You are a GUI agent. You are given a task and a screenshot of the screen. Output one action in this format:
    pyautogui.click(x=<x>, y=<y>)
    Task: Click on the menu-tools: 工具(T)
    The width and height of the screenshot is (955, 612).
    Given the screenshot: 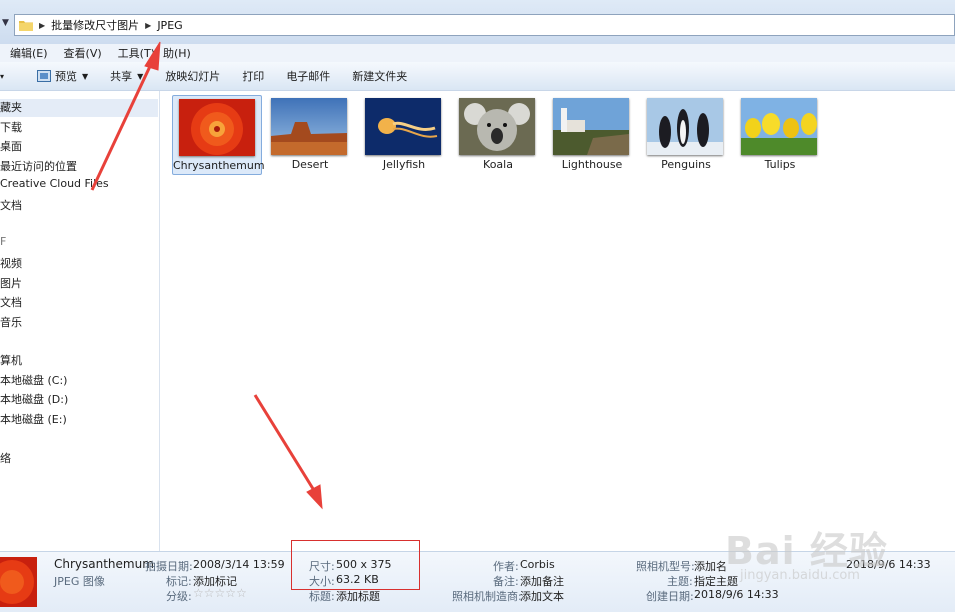 What is the action you would take?
    pyautogui.click(x=136, y=53)
    